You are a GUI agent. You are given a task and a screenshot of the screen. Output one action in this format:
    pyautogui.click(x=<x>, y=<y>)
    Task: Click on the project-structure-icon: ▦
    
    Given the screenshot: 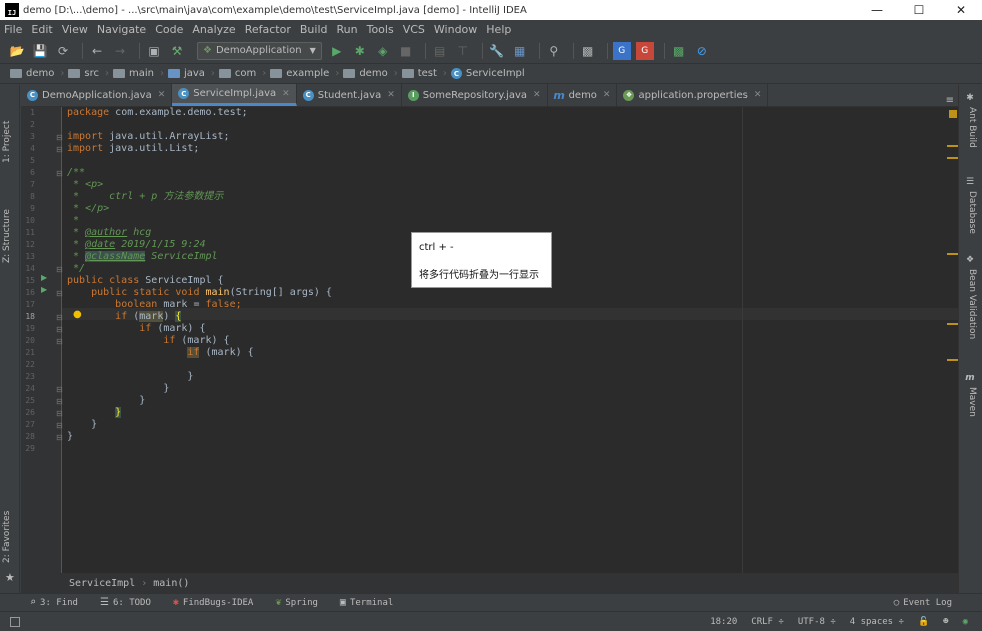 What is the action you would take?
    pyautogui.click(x=520, y=51)
    